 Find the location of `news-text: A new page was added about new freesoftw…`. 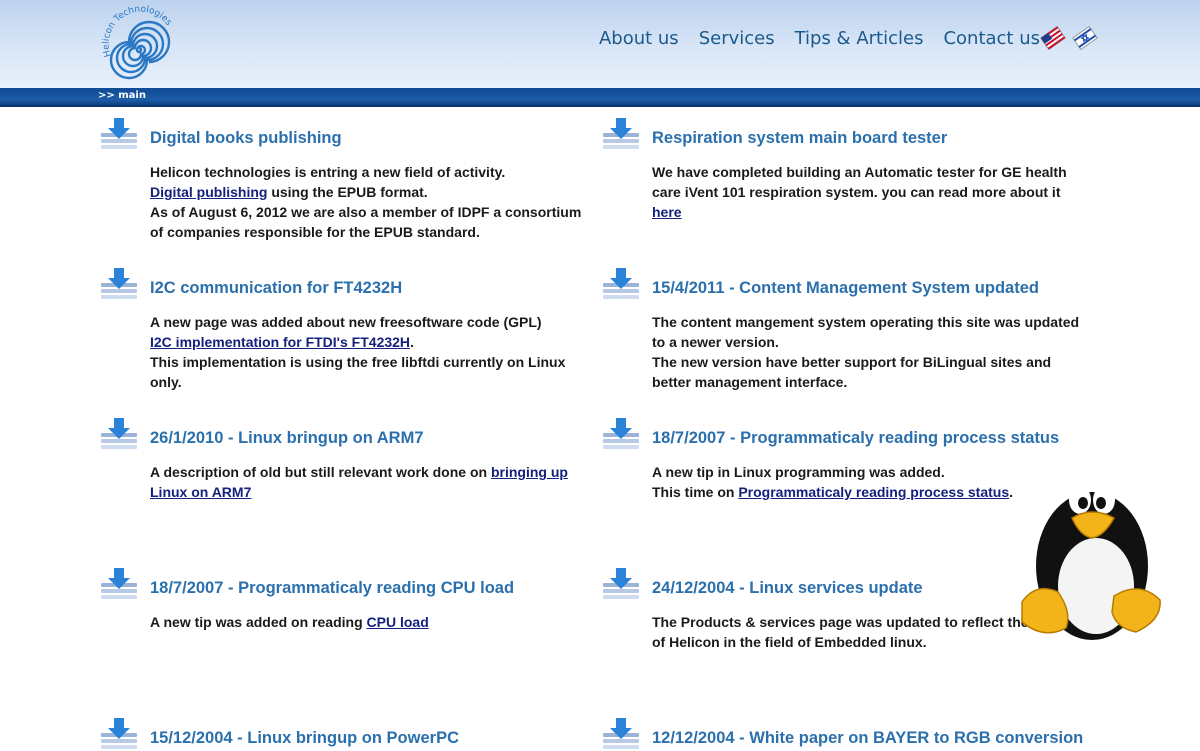

news-text: A new page was added about new freesoftw… is located at coordinates (346, 322).